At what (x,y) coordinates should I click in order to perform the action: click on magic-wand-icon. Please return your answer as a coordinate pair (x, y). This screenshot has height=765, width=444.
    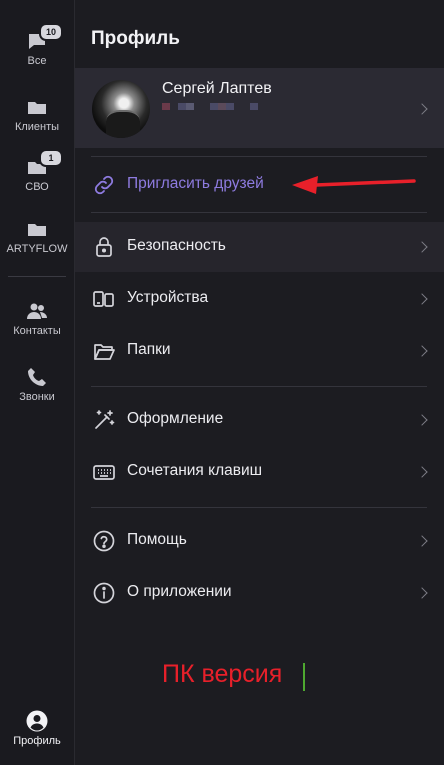
    Looking at the image, I should click on (104, 420).